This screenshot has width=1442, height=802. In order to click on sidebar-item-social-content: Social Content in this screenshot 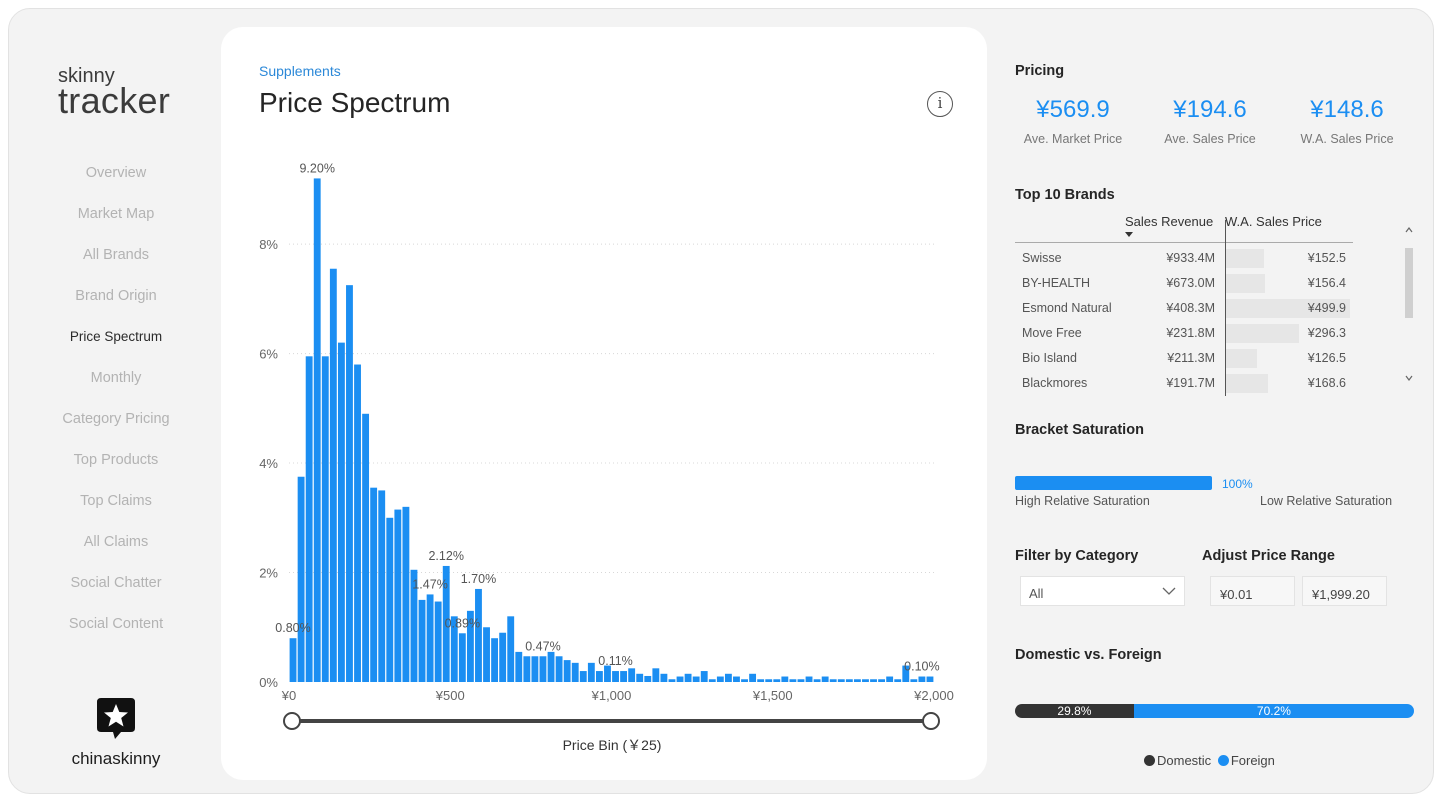, I will do `click(116, 633)`.